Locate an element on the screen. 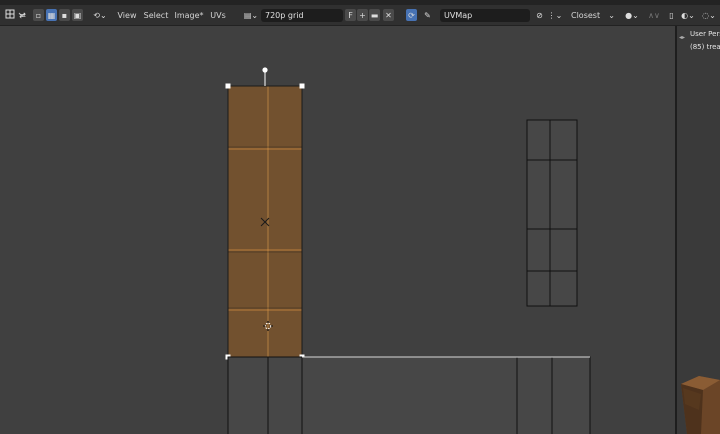  viewport-toggle-icon: ▯ is located at coordinates (671, 15).